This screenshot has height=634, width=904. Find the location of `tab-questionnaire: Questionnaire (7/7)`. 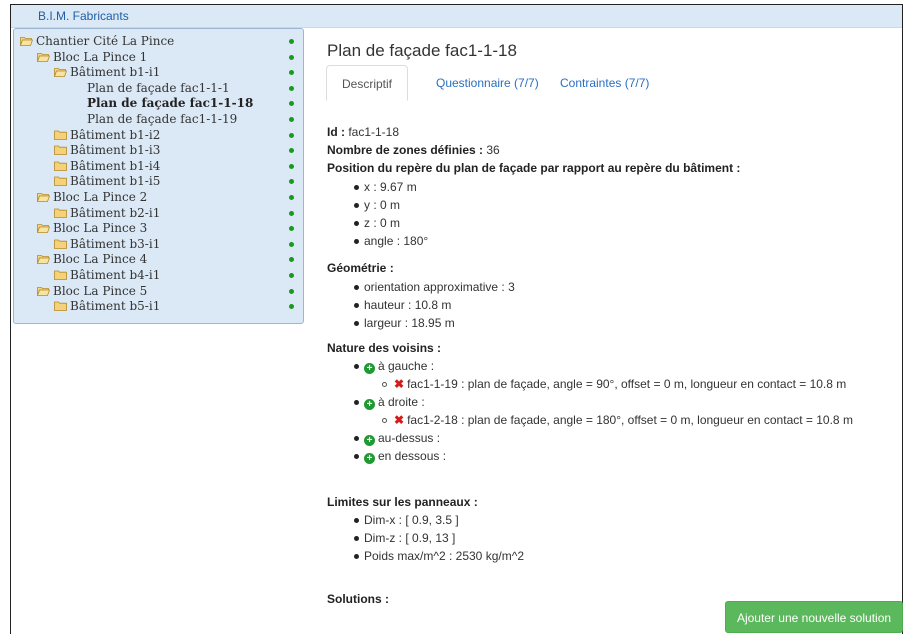

tab-questionnaire: Questionnaire (7/7) is located at coordinates (487, 83).